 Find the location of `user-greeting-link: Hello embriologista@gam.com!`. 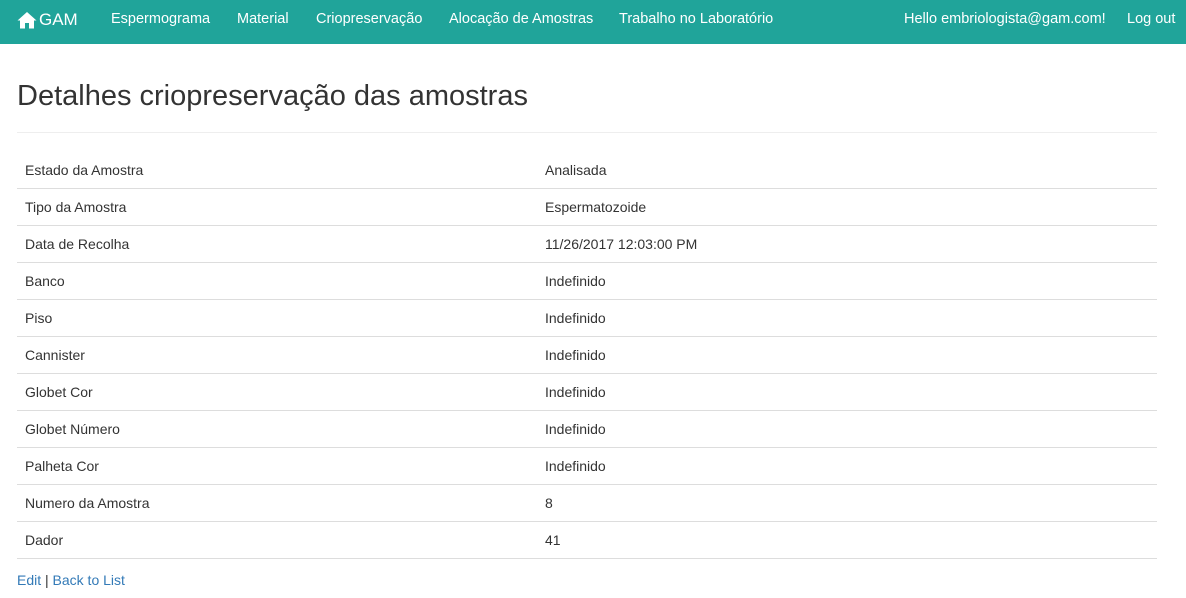

user-greeting-link: Hello embriologista@gam.com! is located at coordinates (1005, 19).